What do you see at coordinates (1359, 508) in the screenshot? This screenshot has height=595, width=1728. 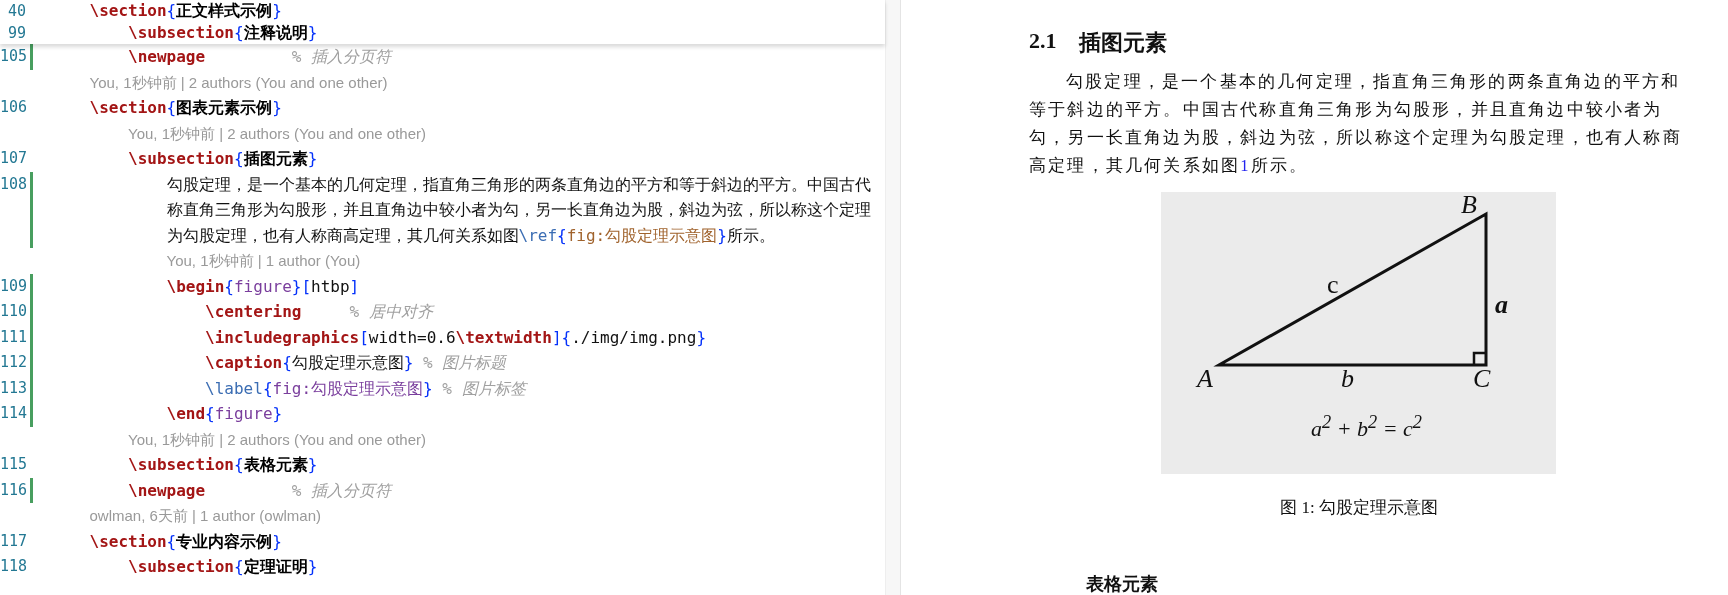 I see `figure-caption: 图 1: 勾股定理示意图` at bounding box center [1359, 508].